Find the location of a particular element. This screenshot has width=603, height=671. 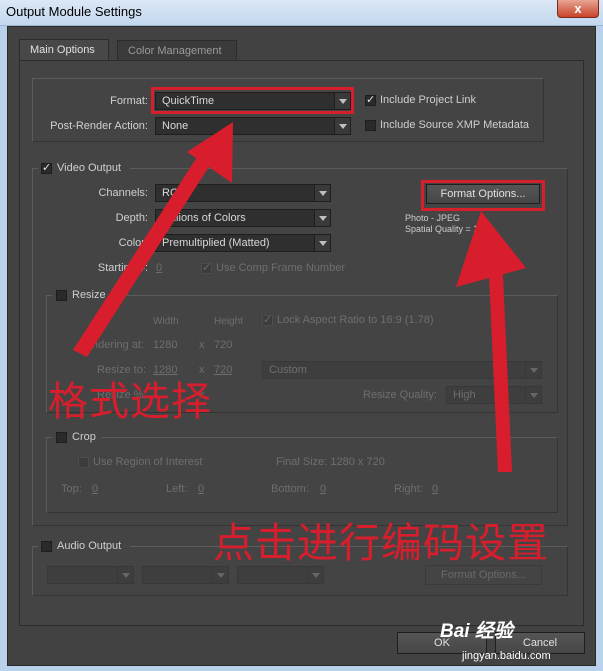

depth-label: Depth: is located at coordinates (131, 218).